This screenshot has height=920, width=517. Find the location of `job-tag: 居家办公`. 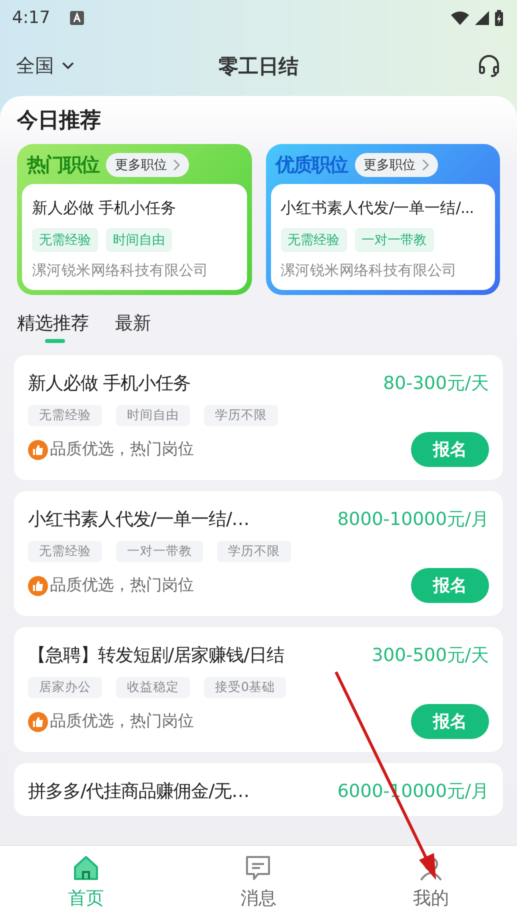

job-tag: 居家办公 is located at coordinates (65, 687).